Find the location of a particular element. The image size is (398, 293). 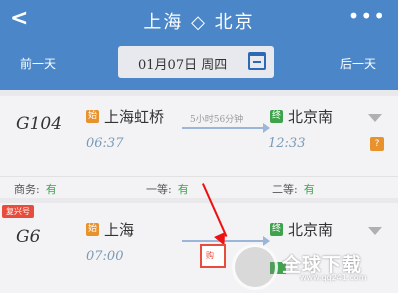

more-dots-icon: ••• is located at coordinates (367, 16).